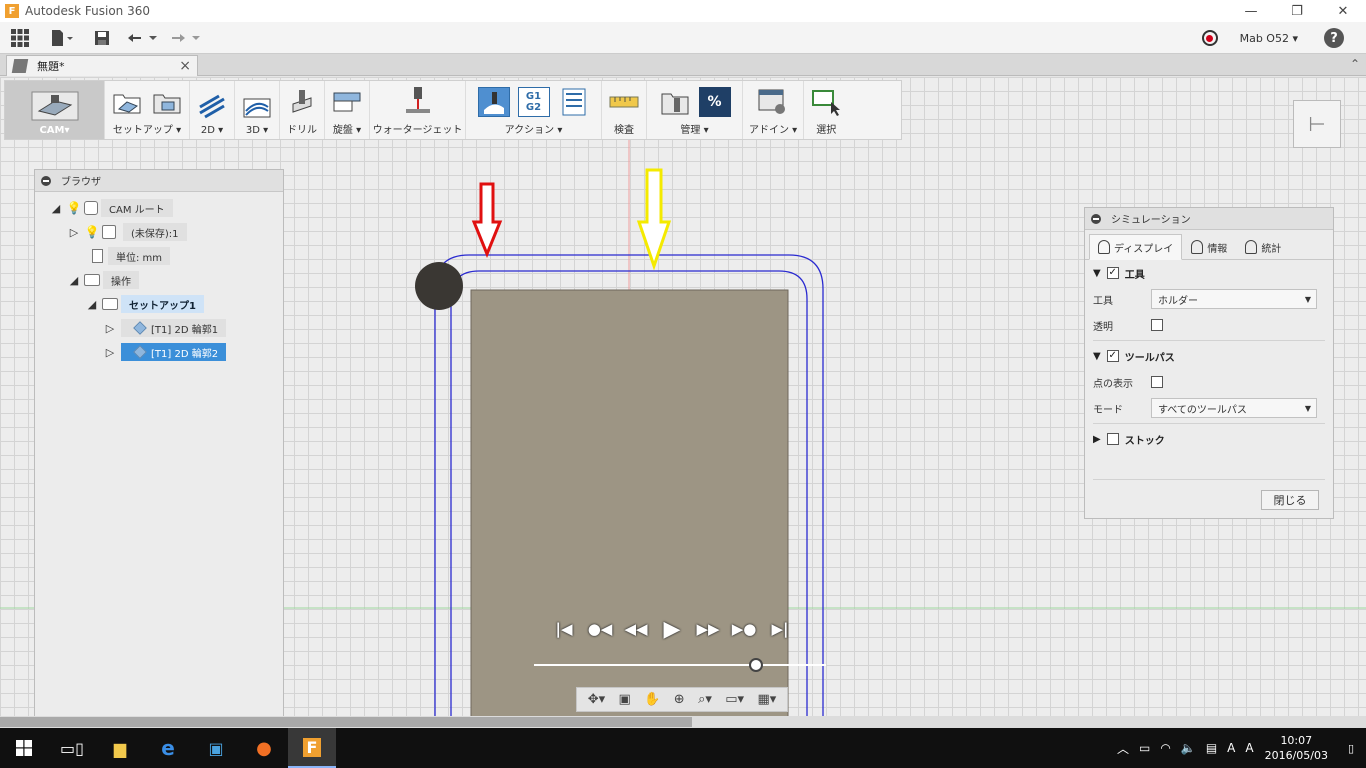  I want to click on minimize-button: —, so click(1251, 11).